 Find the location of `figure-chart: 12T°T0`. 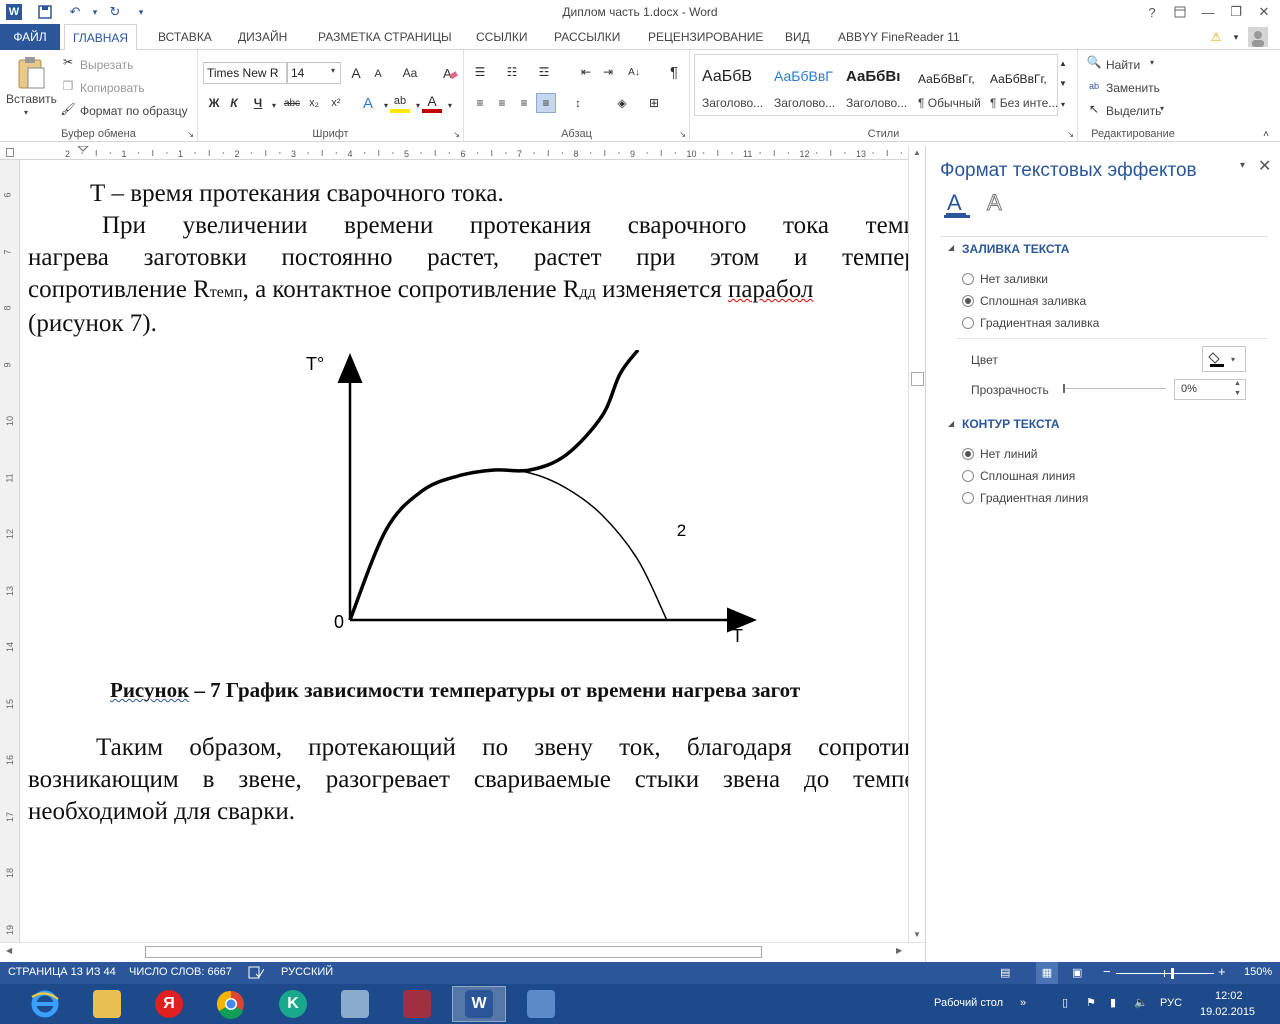

figure-chart: 12T°T0 is located at coordinates (552, 520).